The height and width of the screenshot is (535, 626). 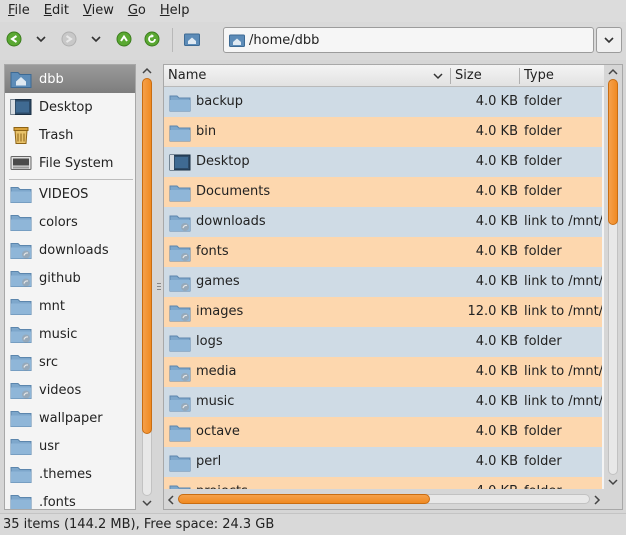 I want to click on places-item-label: .themes, so click(x=65, y=474).